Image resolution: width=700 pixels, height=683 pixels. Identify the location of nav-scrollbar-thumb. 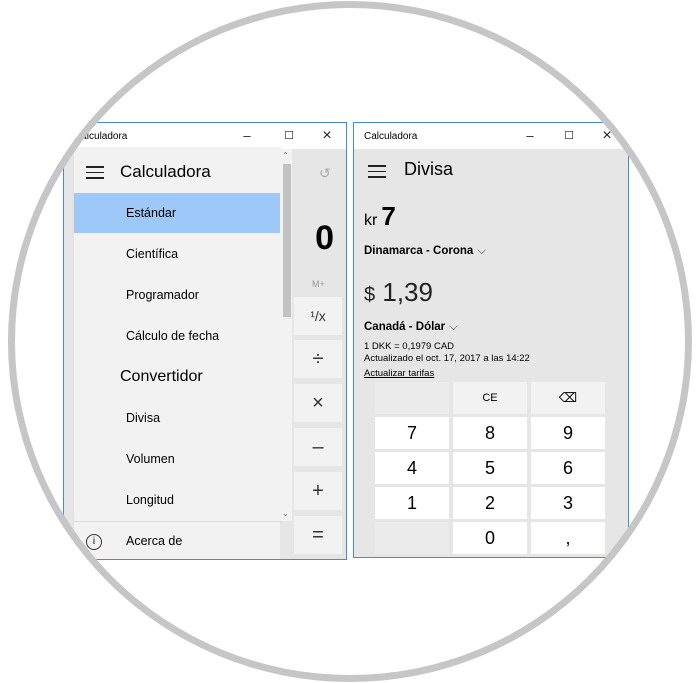
(287, 240).